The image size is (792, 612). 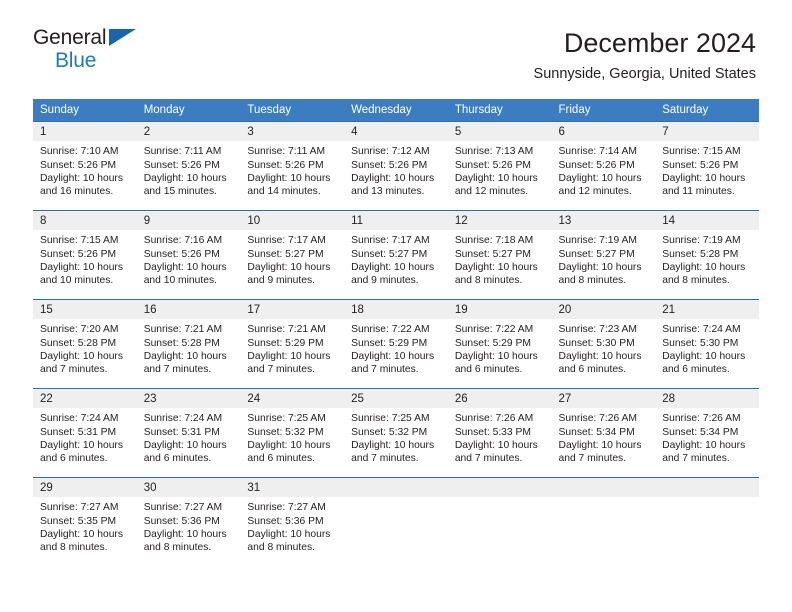 What do you see at coordinates (292, 110) in the screenshot?
I see `weekday-header-tuesday: Tuesday` at bounding box center [292, 110].